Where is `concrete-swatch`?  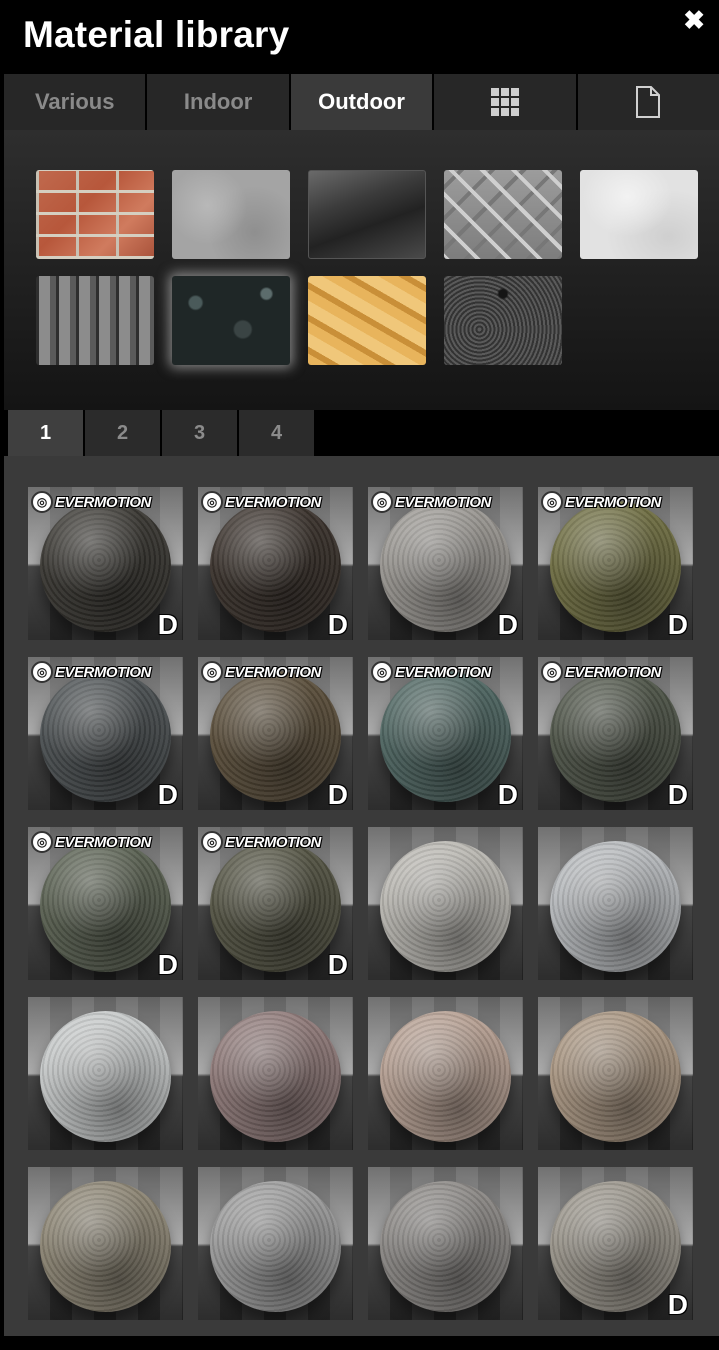 concrete-swatch is located at coordinates (231, 214).